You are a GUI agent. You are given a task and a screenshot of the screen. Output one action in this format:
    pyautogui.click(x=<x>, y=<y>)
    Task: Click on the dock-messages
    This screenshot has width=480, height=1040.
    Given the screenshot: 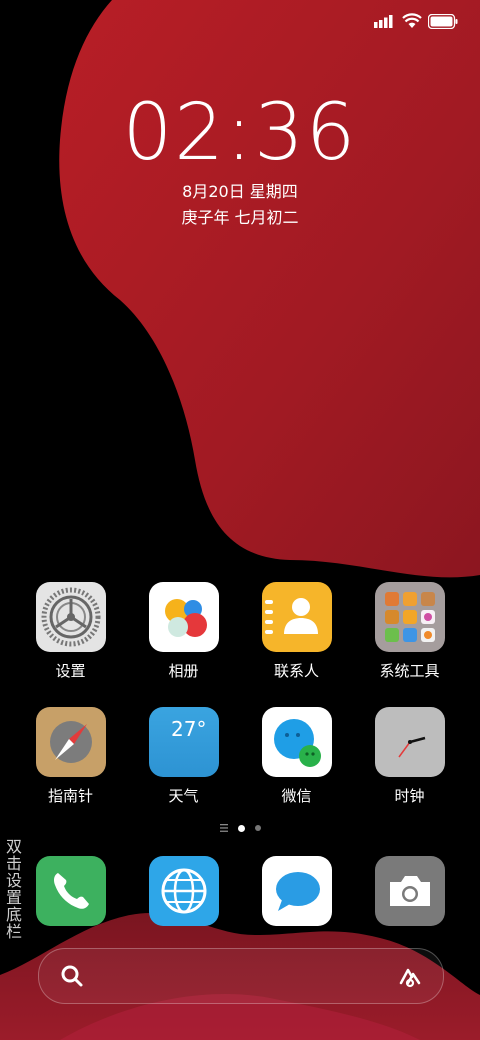 What is the action you would take?
    pyautogui.click(x=296, y=891)
    